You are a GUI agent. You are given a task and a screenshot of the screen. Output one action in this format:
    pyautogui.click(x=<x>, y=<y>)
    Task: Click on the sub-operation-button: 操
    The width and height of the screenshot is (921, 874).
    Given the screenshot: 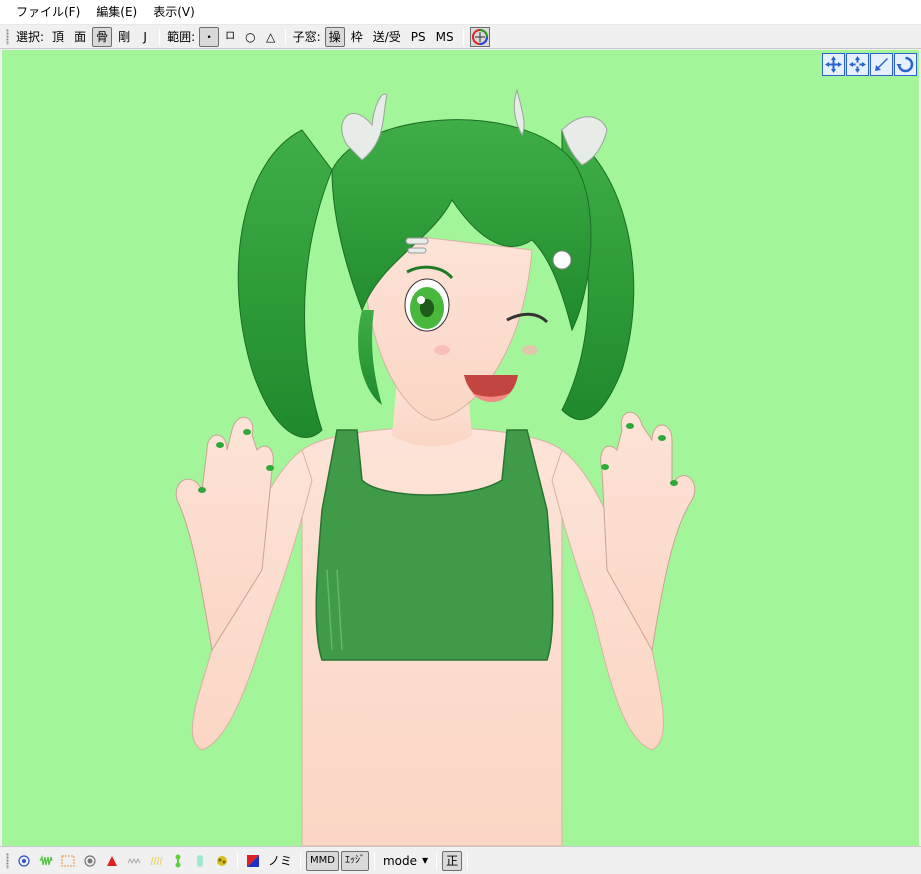 What is the action you would take?
    pyautogui.click(x=334, y=36)
    